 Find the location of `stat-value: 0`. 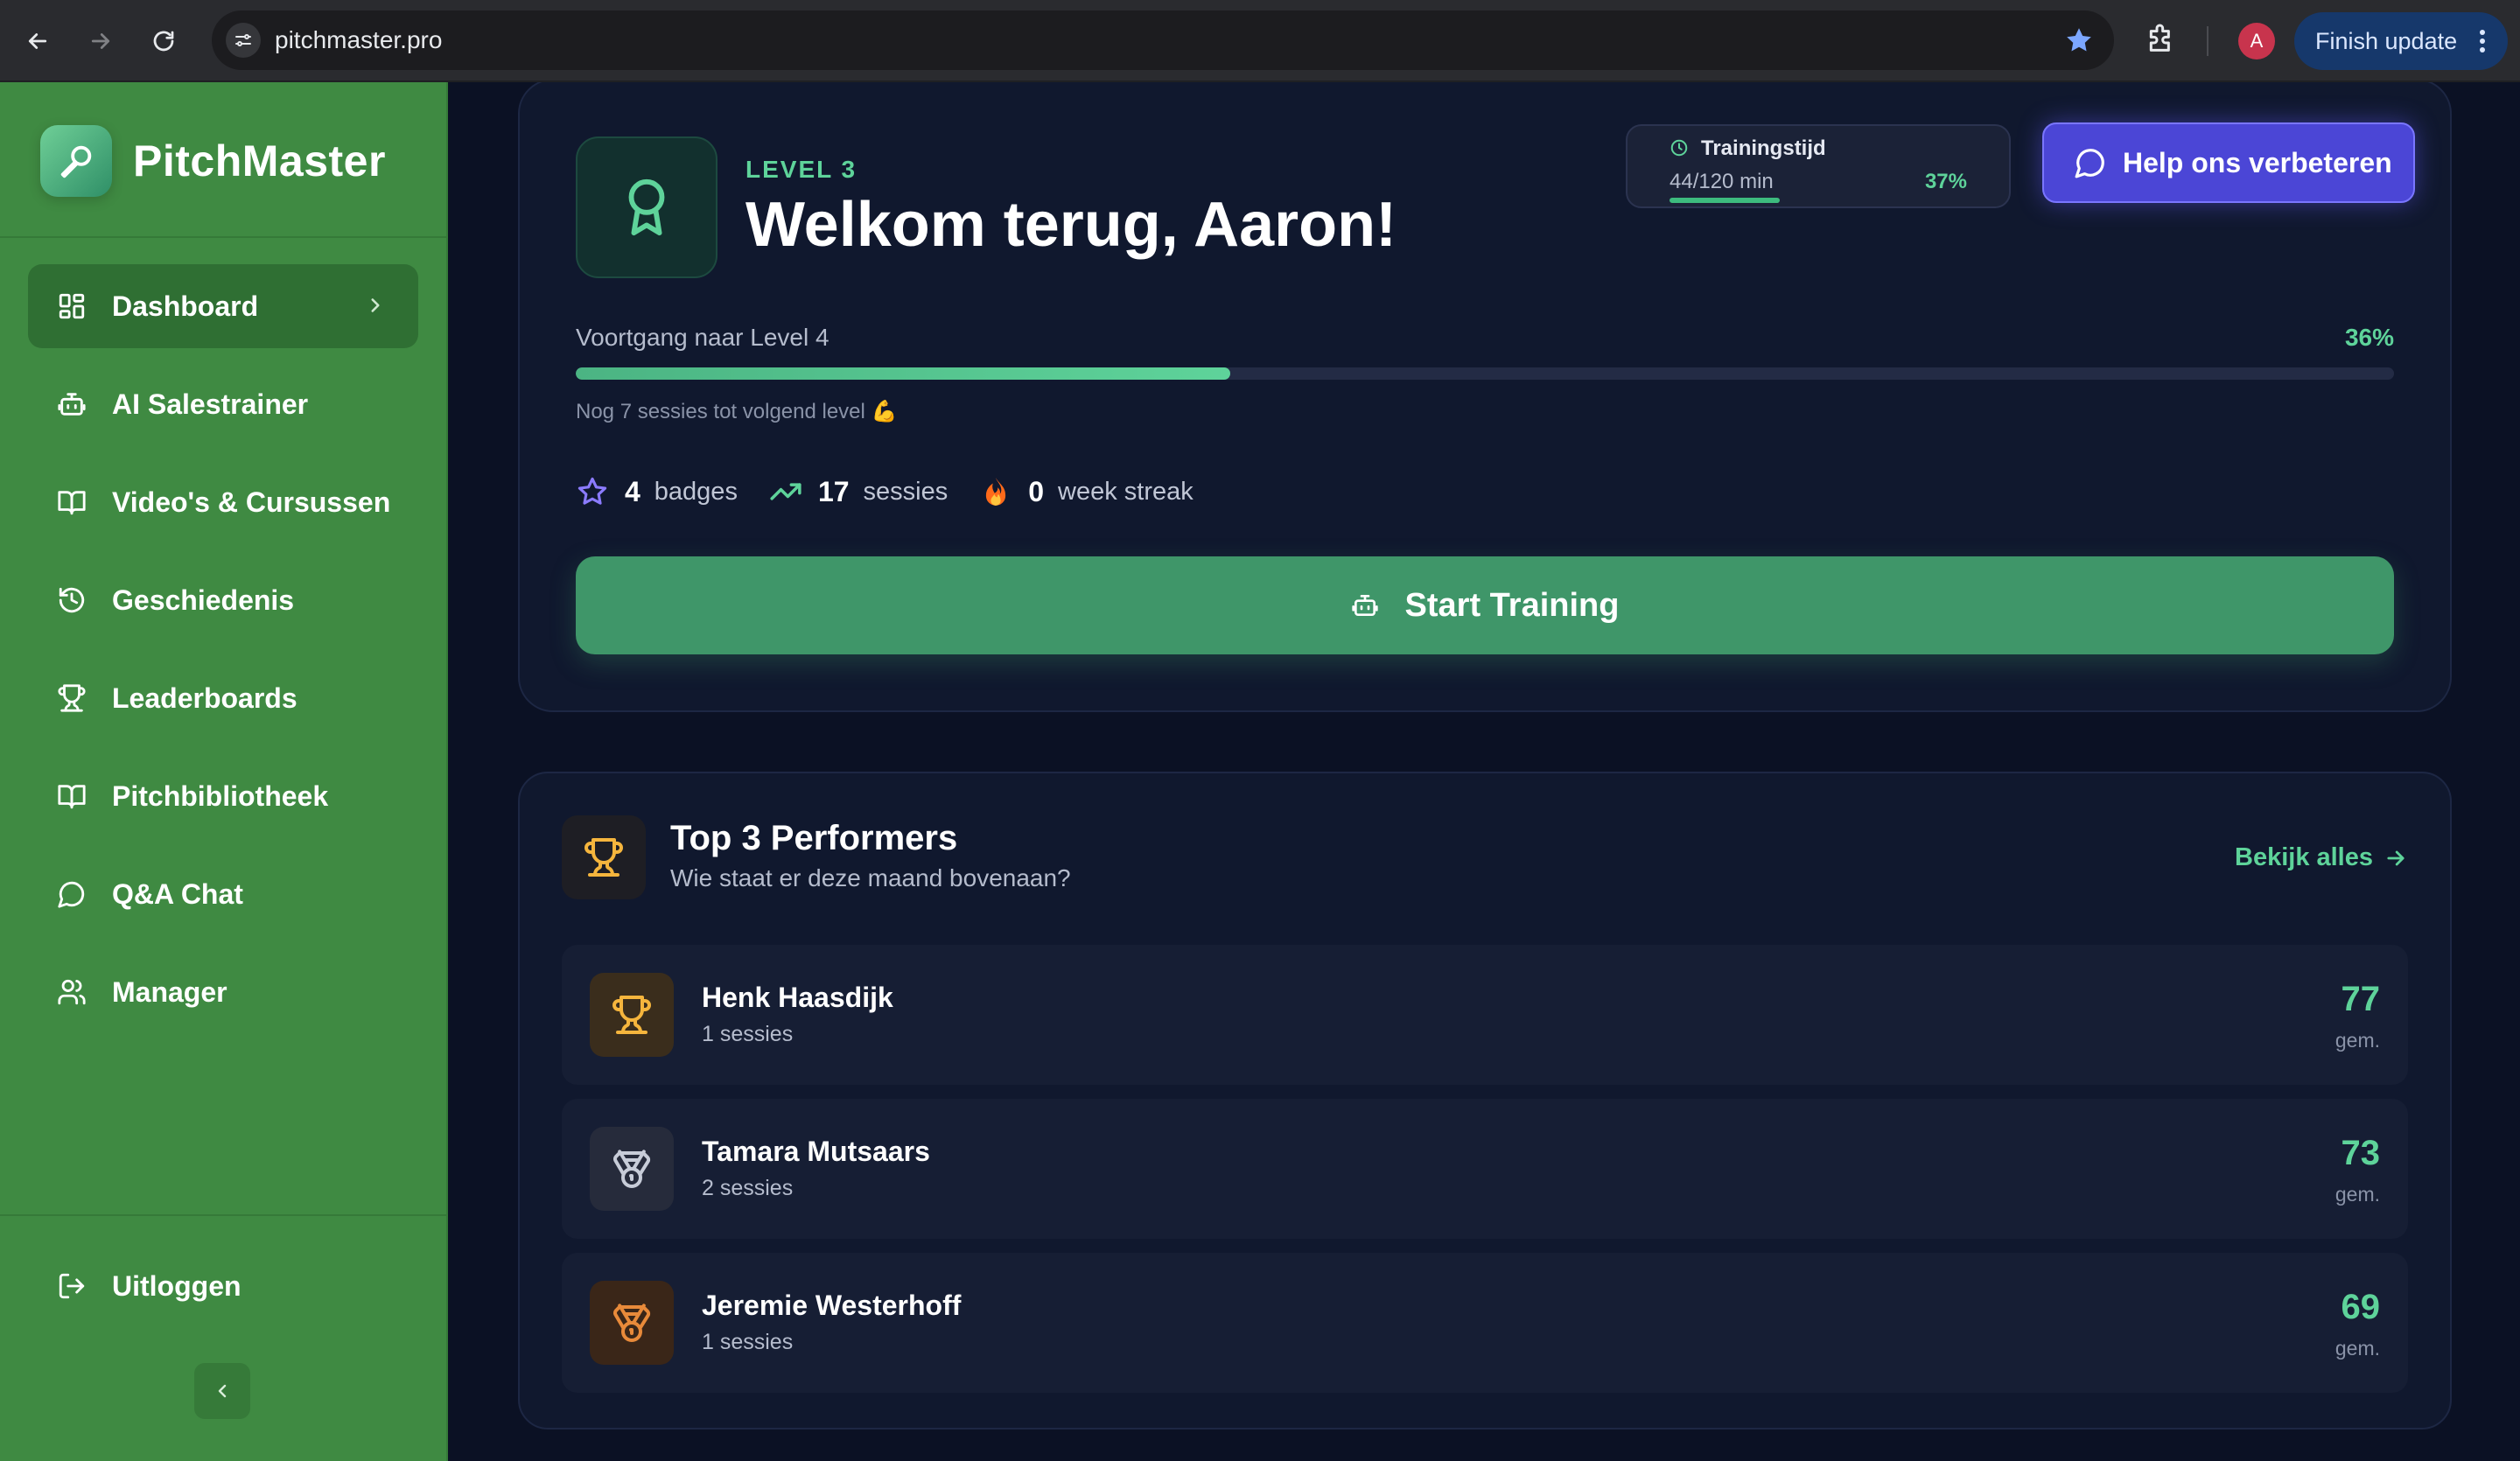

stat-value: 0 is located at coordinates (1036, 491).